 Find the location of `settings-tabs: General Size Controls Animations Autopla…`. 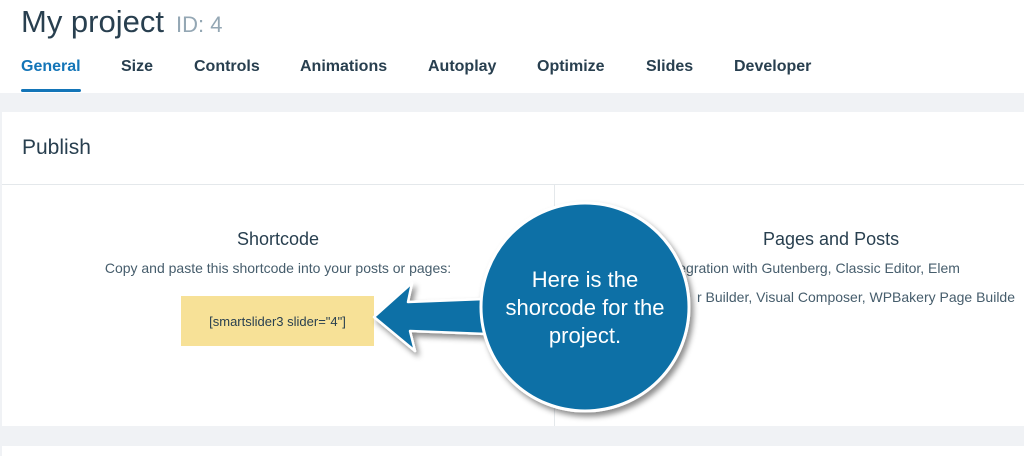

settings-tabs: General Size Controls Animations Autopla… is located at coordinates (512, 75).